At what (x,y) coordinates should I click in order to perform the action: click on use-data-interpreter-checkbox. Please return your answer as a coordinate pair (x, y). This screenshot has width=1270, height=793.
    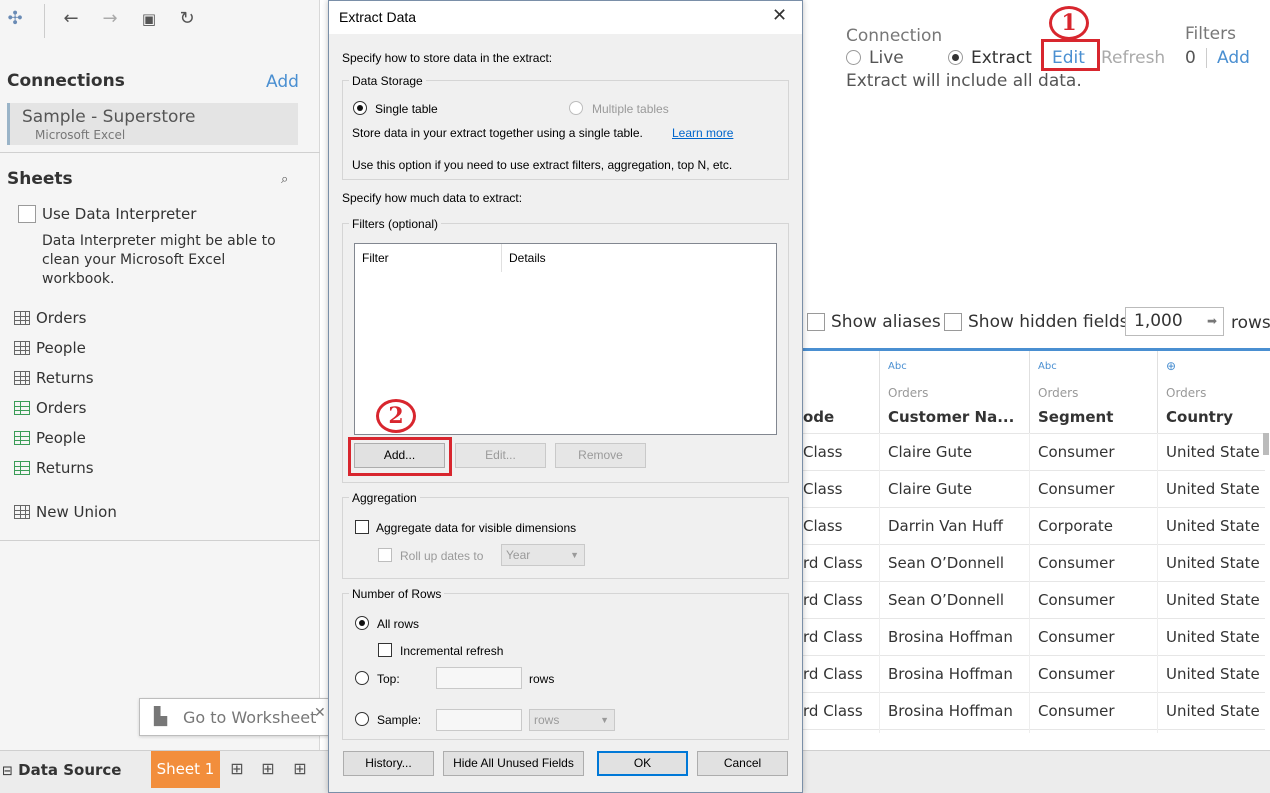
    Looking at the image, I should click on (27, 214).